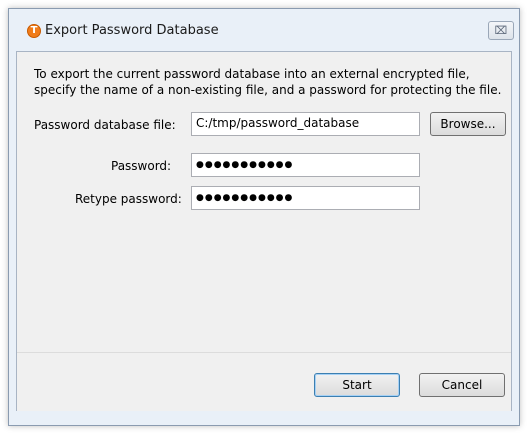 This screenshot has width=529, height=434. Describe the element at coordinates (305, 198) in the screenshot. I see `retype-password-input: ●●●●●●●●●●●` at that location.